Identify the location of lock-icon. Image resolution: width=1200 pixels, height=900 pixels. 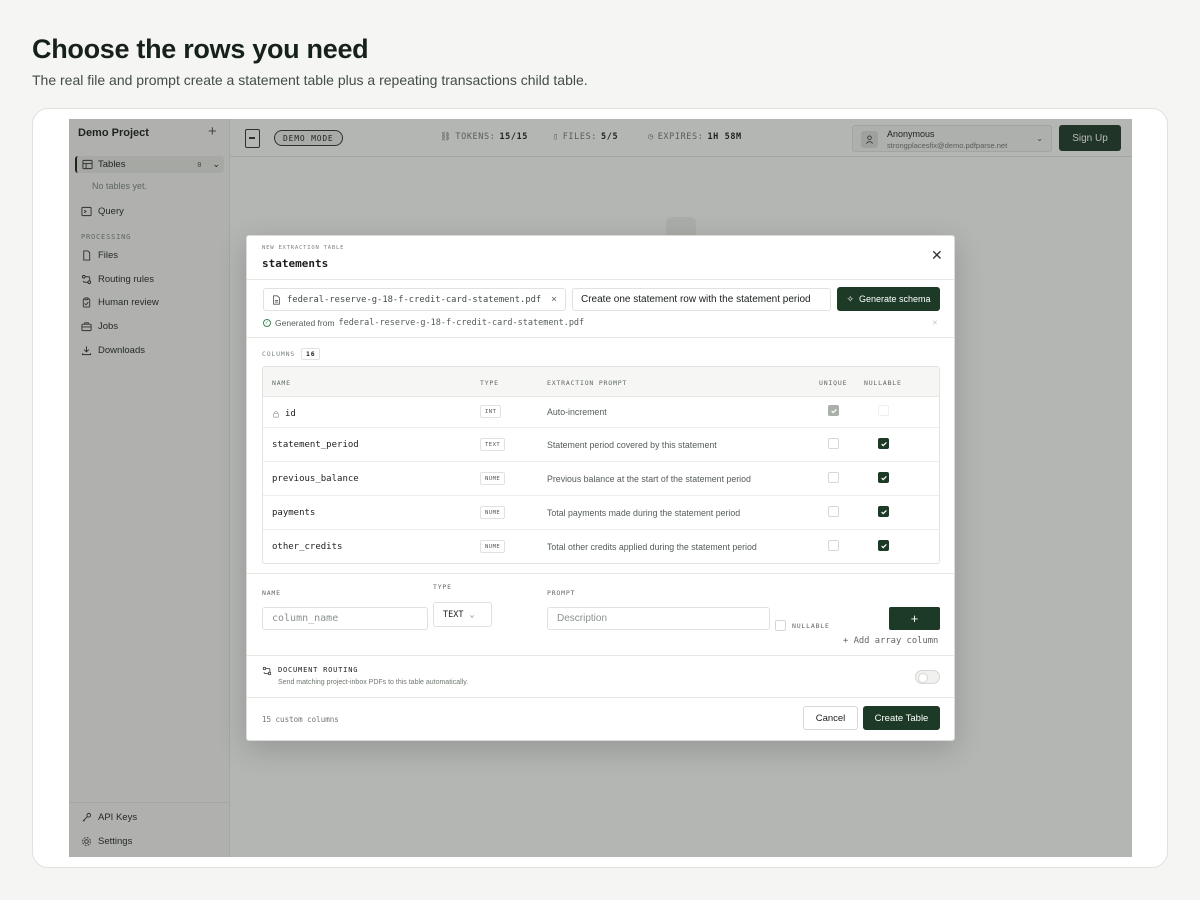
(276, 414).